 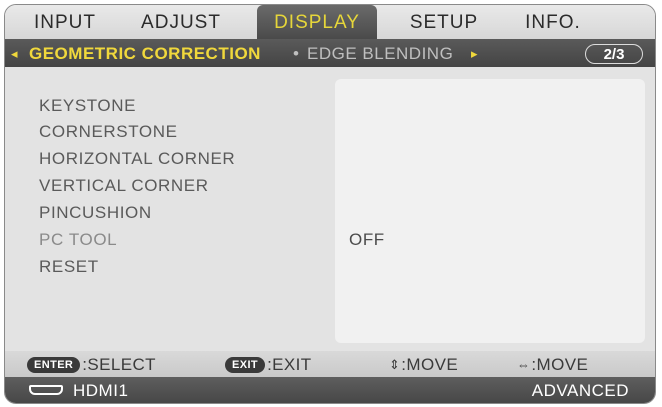 I want to click on hint-select: ENTER:SELECT, so click(x=91, y=364).